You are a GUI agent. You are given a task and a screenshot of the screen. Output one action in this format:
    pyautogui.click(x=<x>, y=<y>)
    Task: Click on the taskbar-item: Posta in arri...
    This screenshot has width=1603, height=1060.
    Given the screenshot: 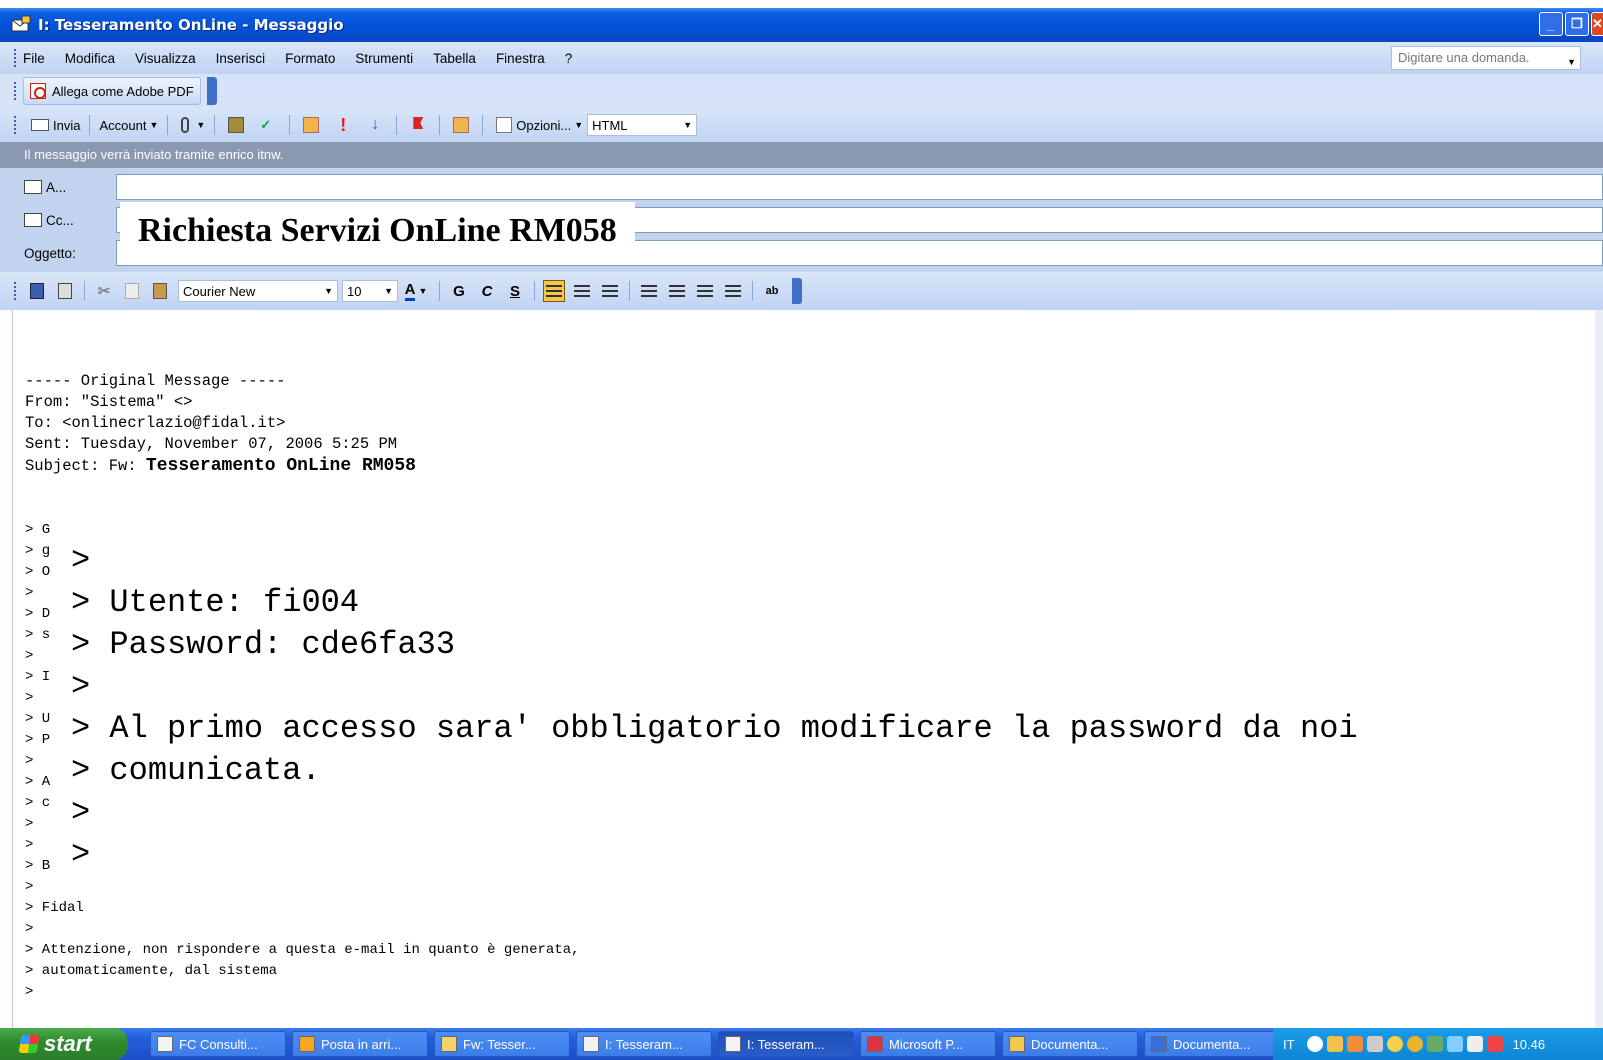 What is the action you would take?
    pyautogui.click(x=360, y=1044)
    